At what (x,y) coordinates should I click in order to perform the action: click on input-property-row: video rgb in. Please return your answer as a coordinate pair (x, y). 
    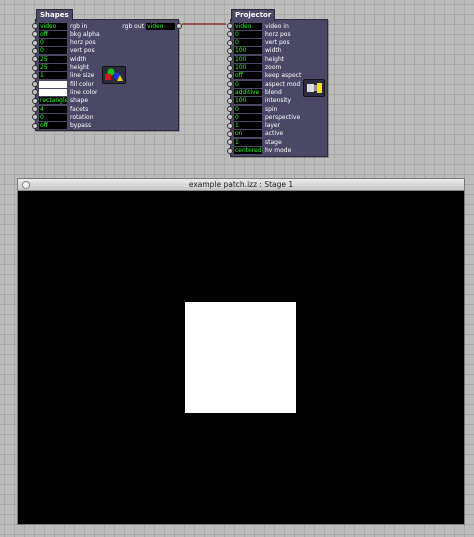
    Looking at the image, I should click on (59, 26).